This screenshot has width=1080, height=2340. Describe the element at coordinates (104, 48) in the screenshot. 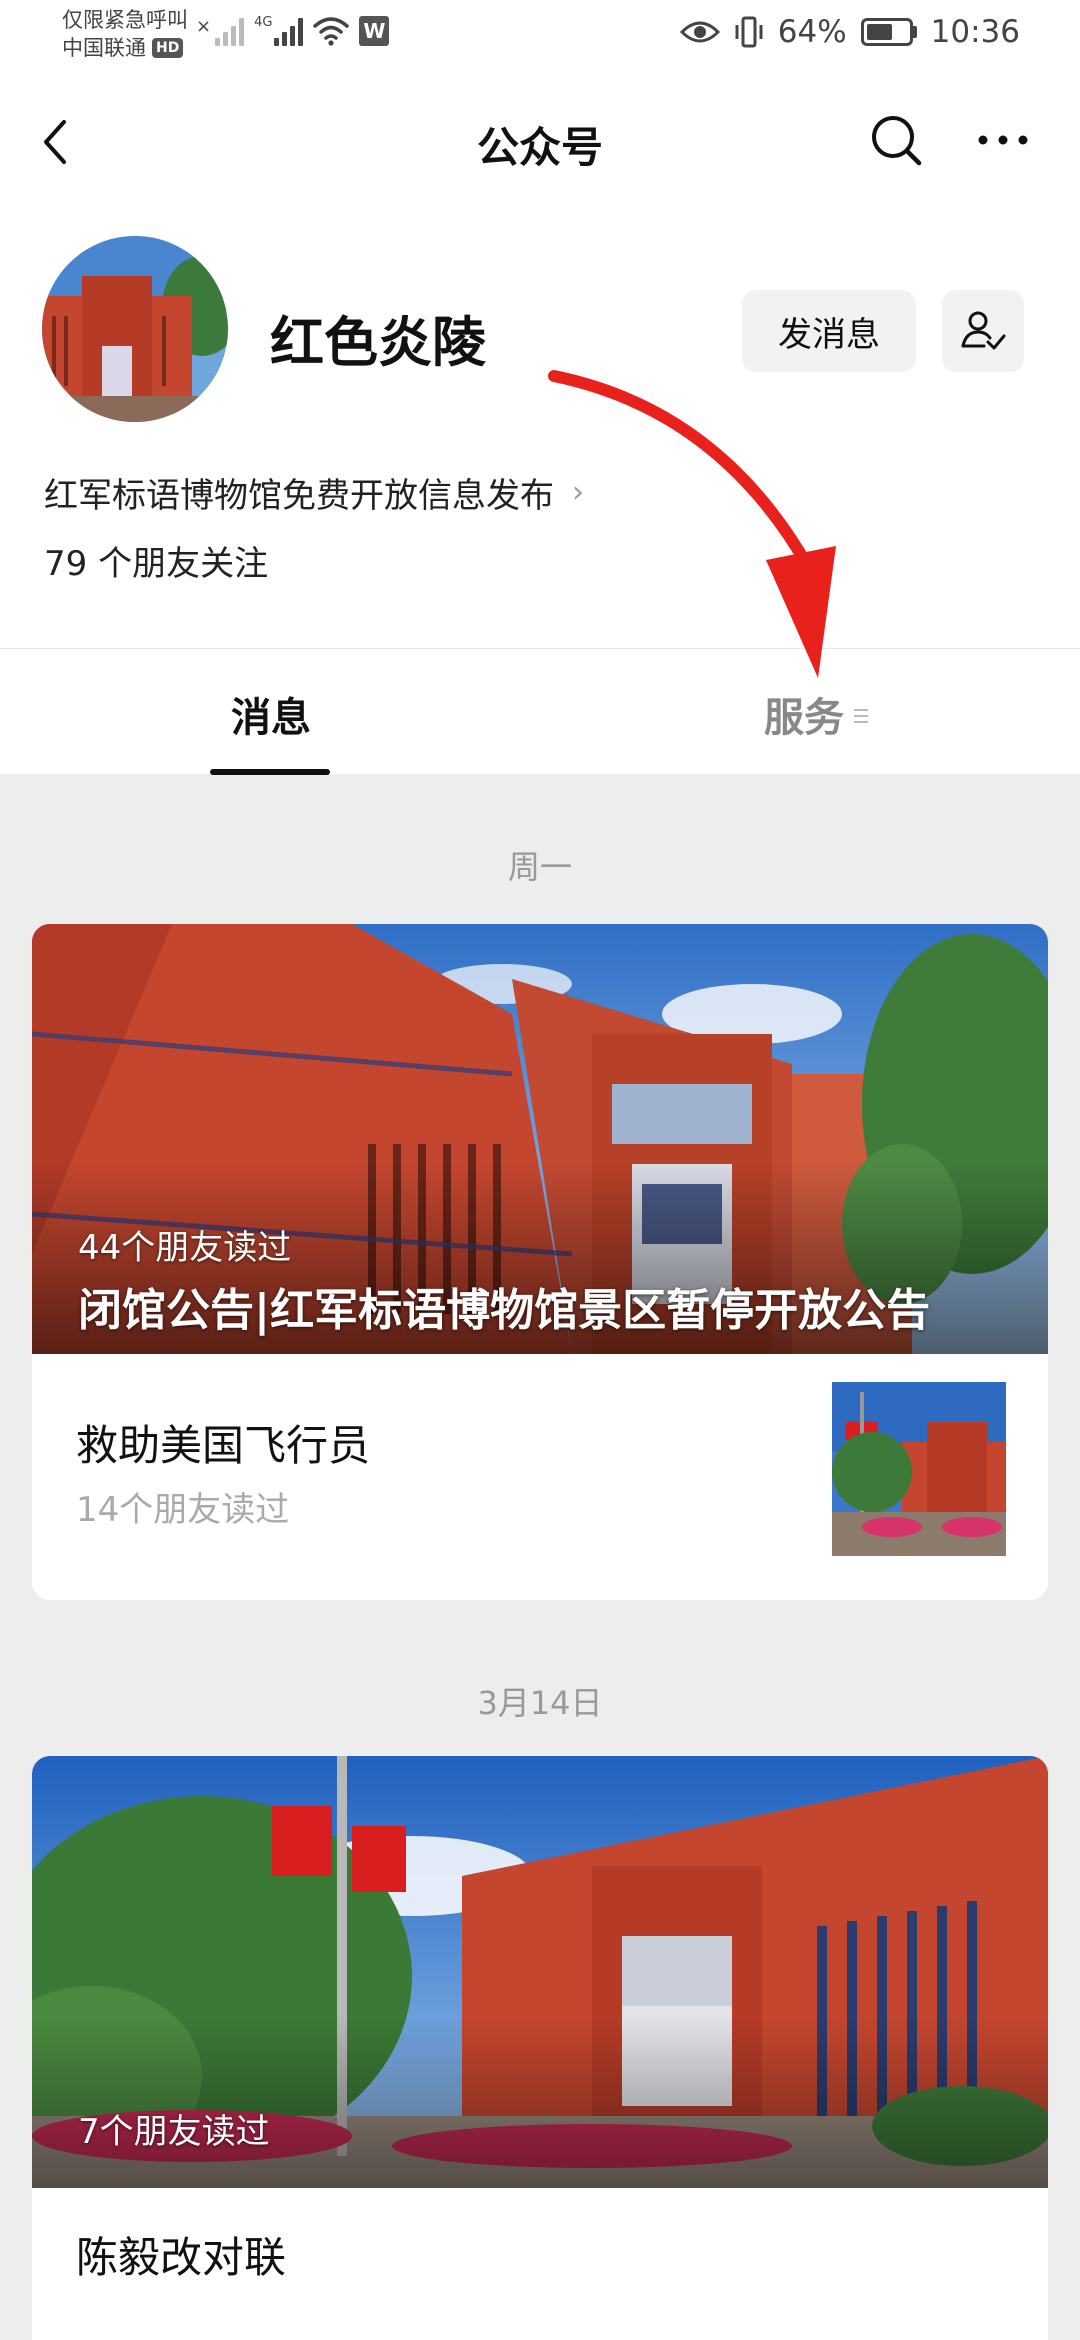

I see `carrier-name: 中国联通` at that location.